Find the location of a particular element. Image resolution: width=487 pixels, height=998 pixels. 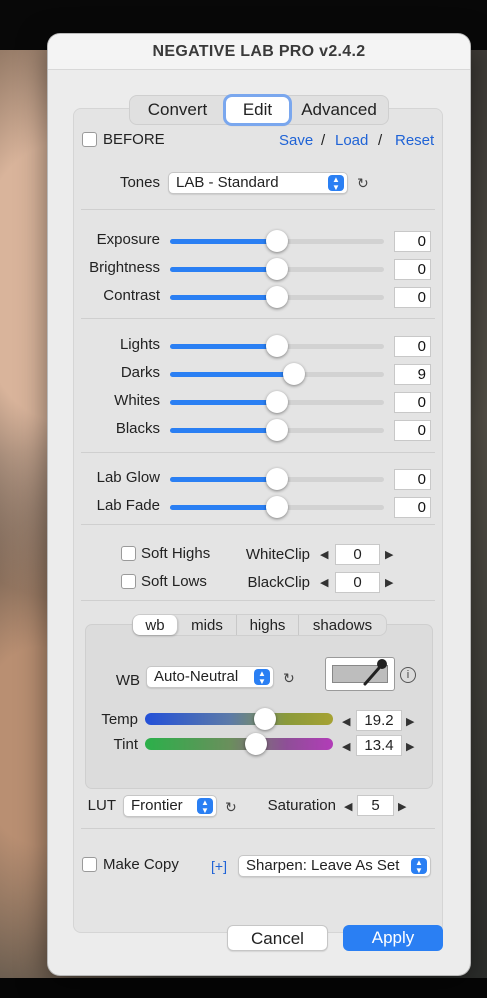

soft-lows-checkbox is located at coordinates (128, 581).